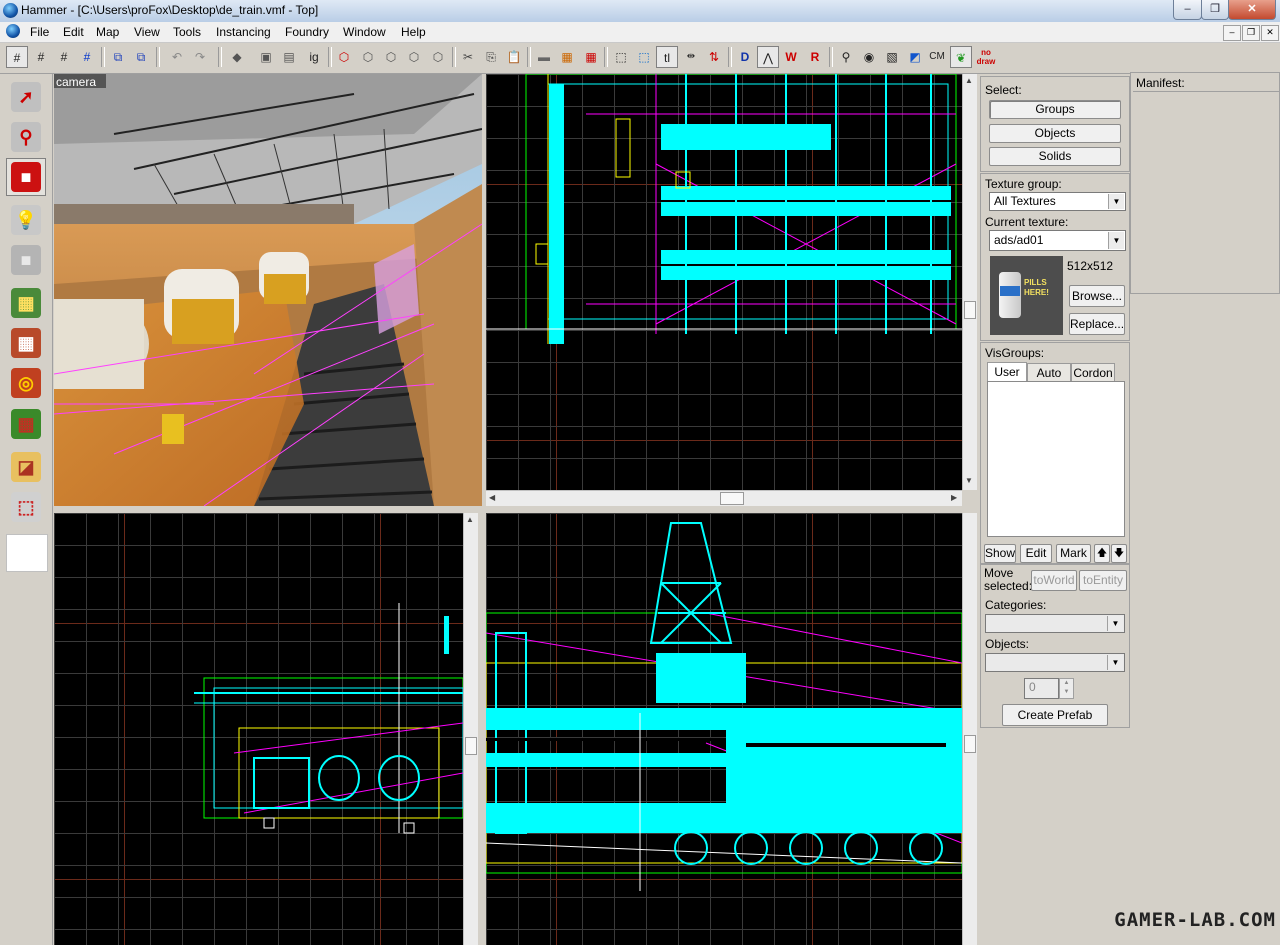 This screenshot has height=945, width=1280. I want to click on selection-box-icon: ⬚, so click(621, 57).